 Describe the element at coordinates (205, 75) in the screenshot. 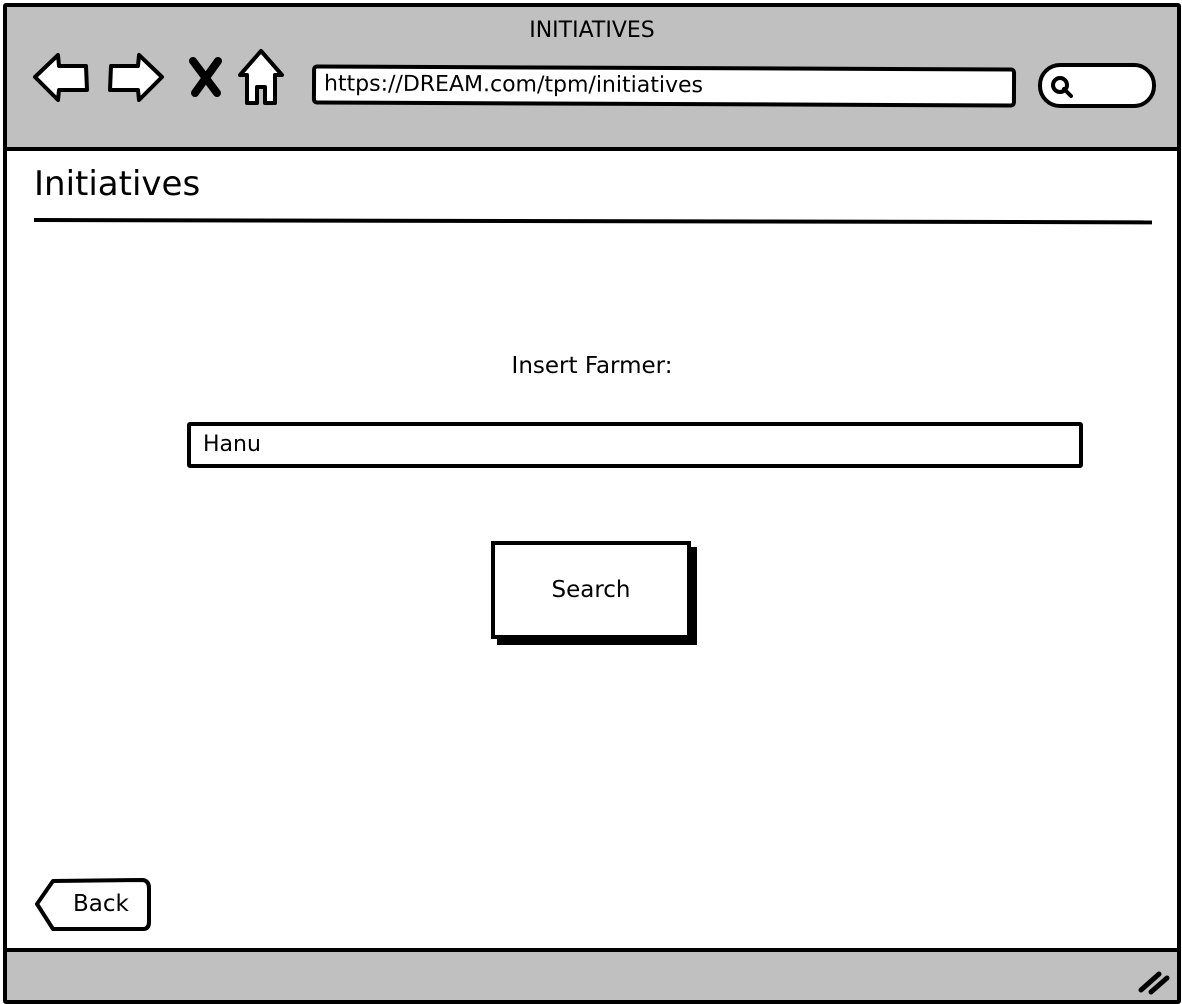

I see `close-icon` at that location.